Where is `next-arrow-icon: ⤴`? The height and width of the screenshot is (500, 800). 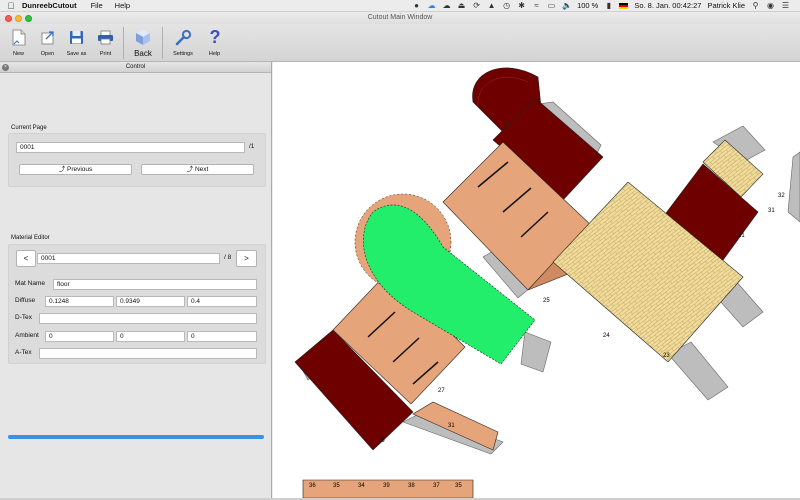 next-arrow-icon: ⤴ is located at coordinates (190, 169).